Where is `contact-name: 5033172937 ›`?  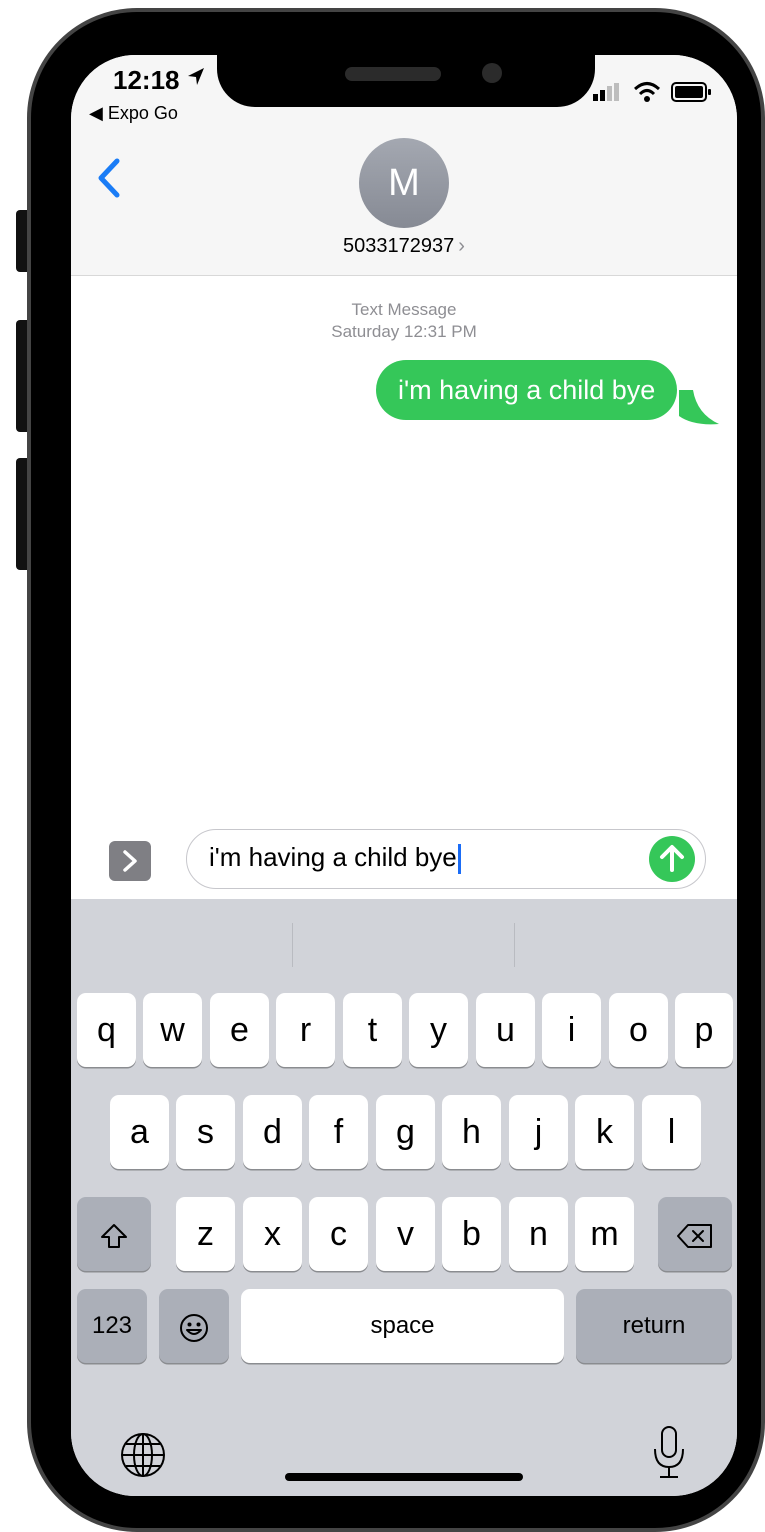
contact-name: 5033172937 › is located at coordinates (404, 246).